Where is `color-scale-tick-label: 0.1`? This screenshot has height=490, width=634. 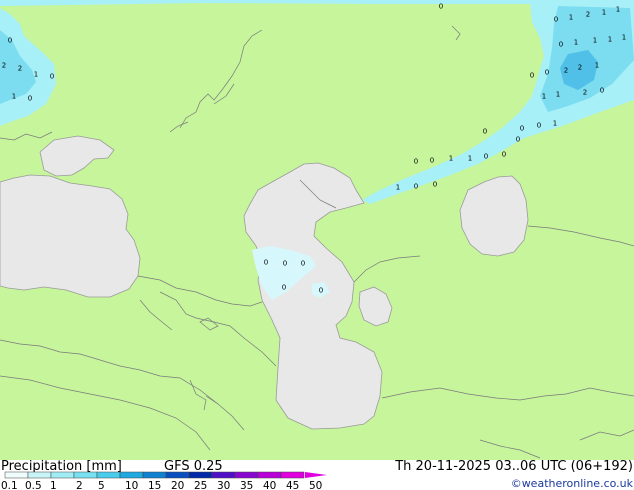
color-scale-tick-label: 0.1 is located at coordinates (9, 485).